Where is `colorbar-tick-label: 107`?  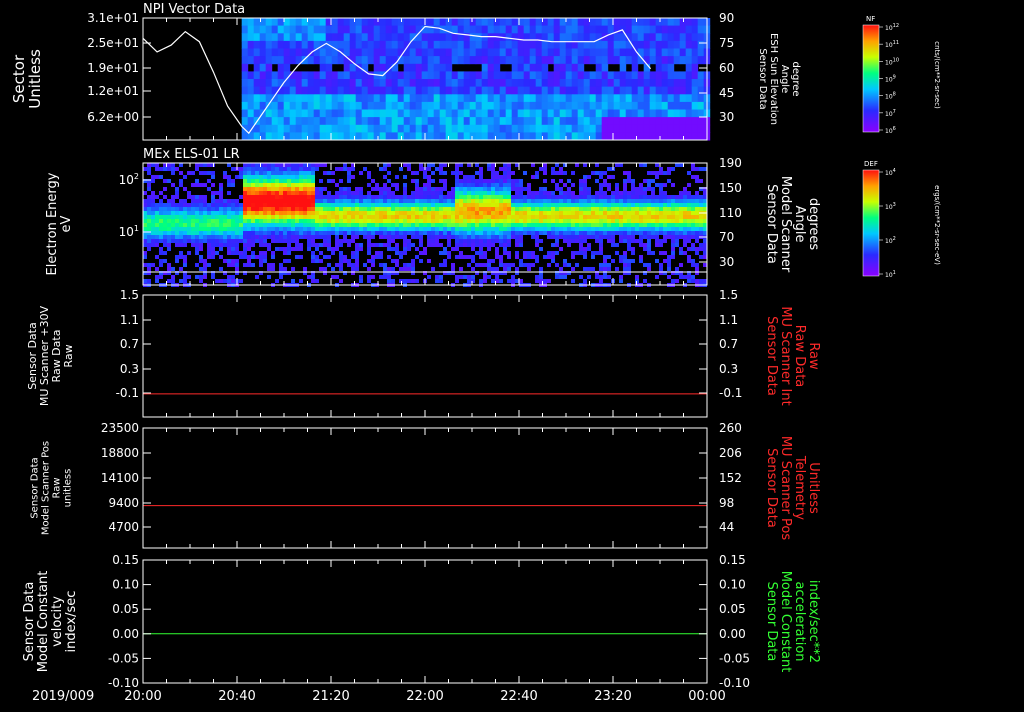 colorbar-tick-label: 107 is located at coordinates (890, 113).